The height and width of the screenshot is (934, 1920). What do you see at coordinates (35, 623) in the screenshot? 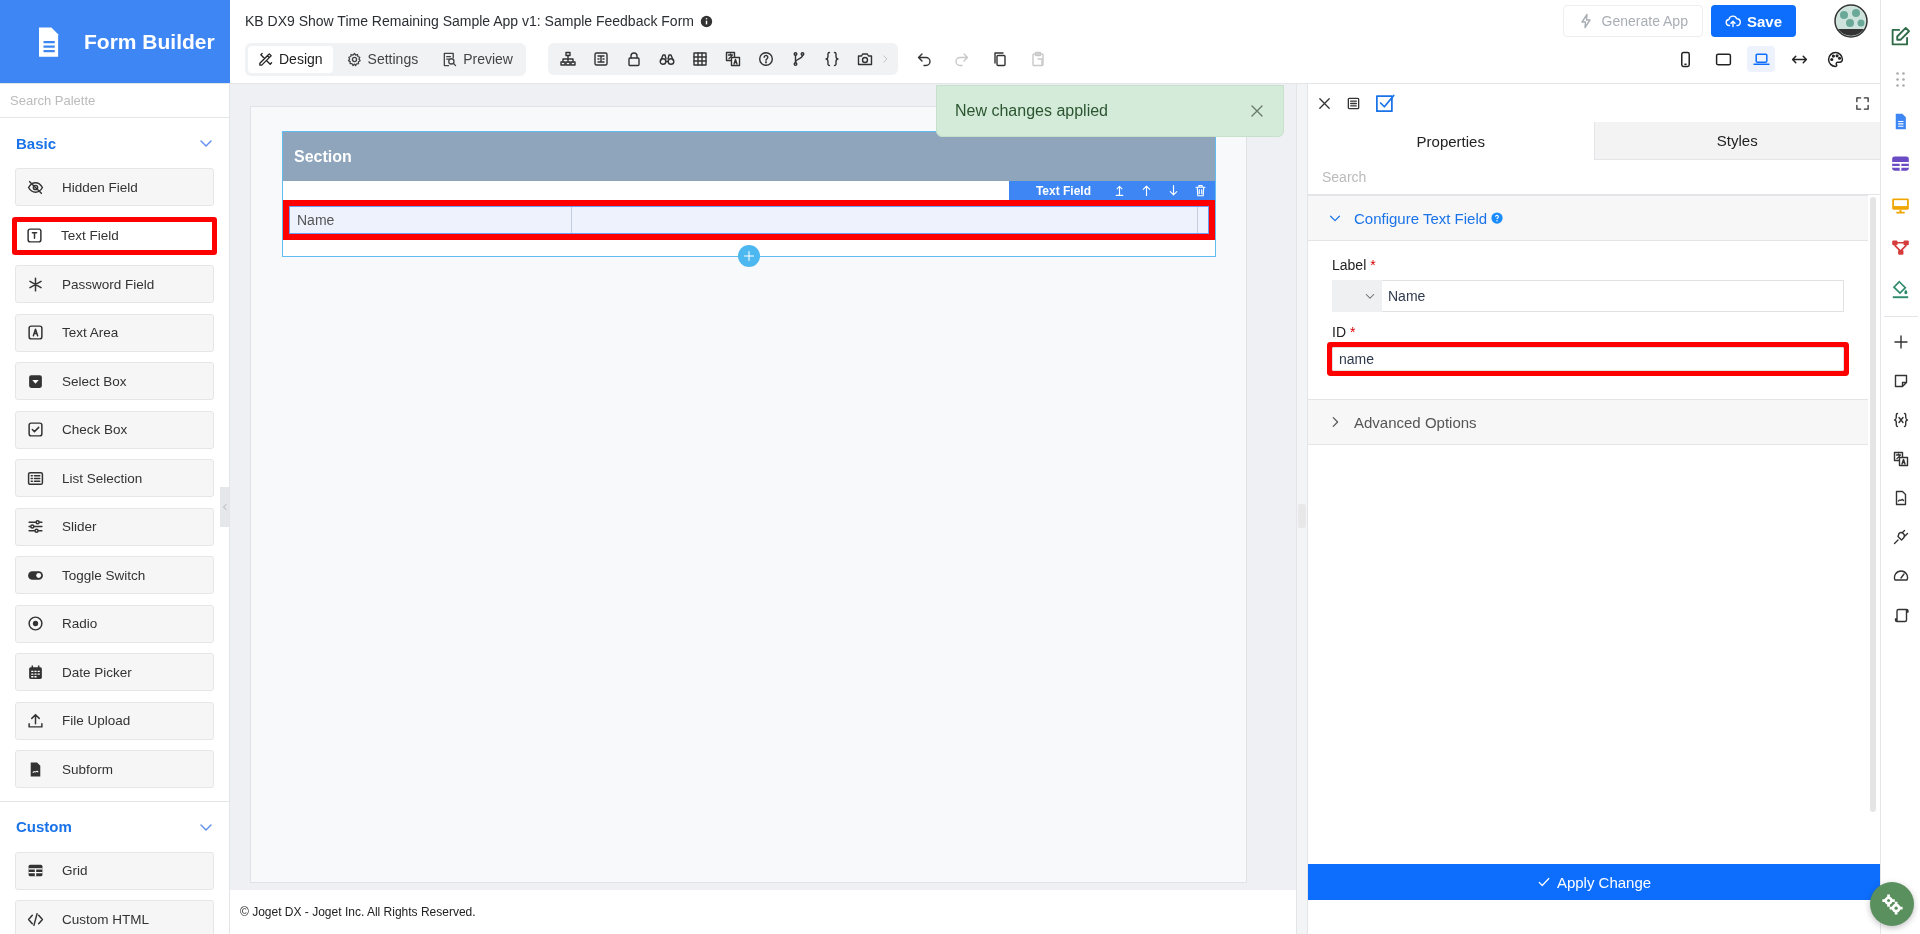
I see `radio-icon` at bounding box center [35, 623].